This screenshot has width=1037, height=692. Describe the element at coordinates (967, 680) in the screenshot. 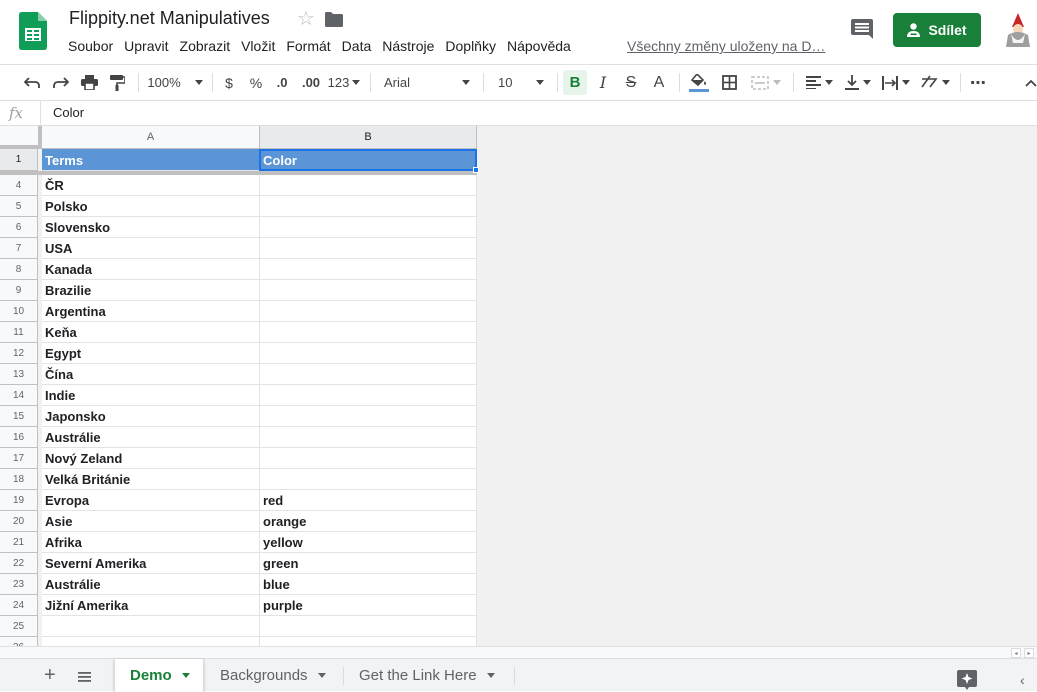

I see `explore-icon` at that location.